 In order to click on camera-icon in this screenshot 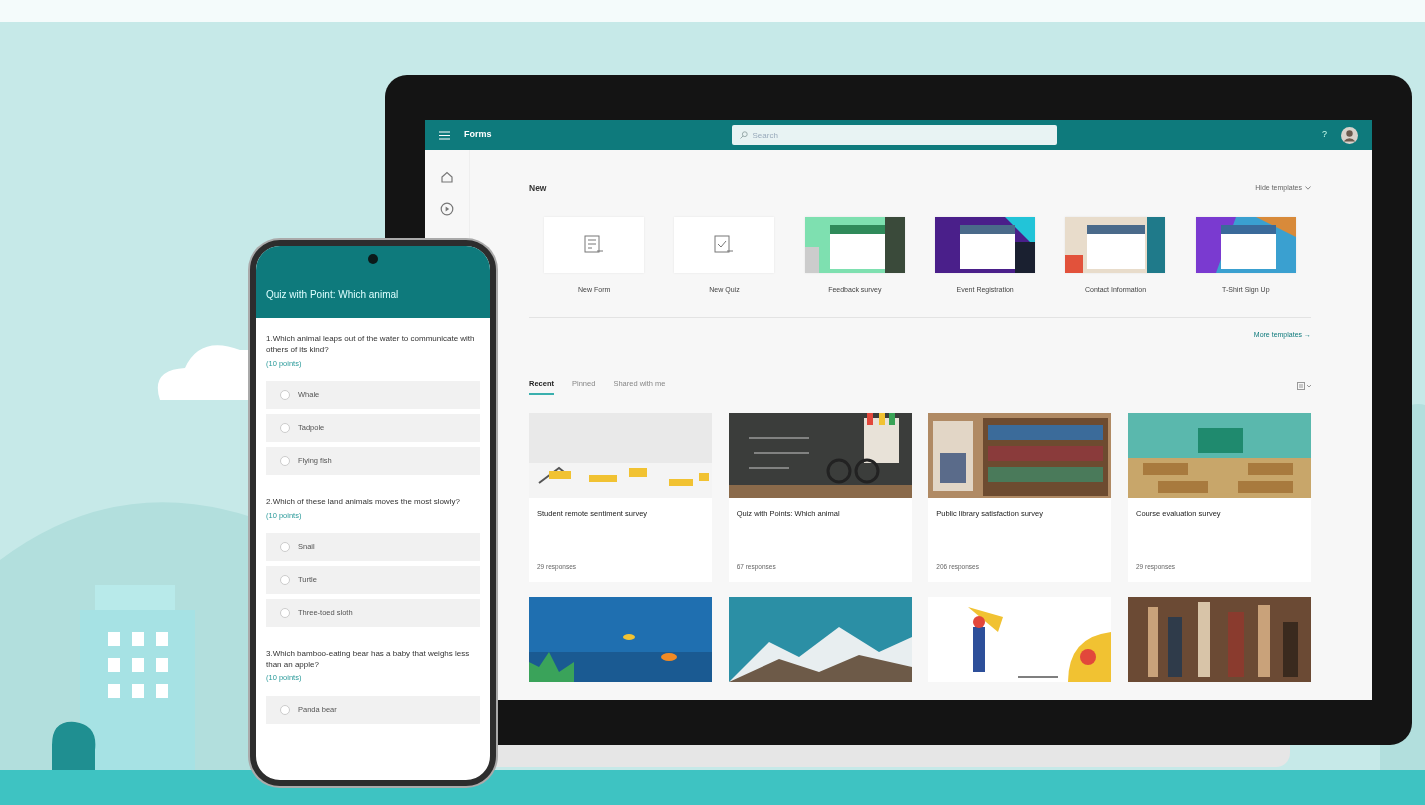, I will do `click(373, 259)`.